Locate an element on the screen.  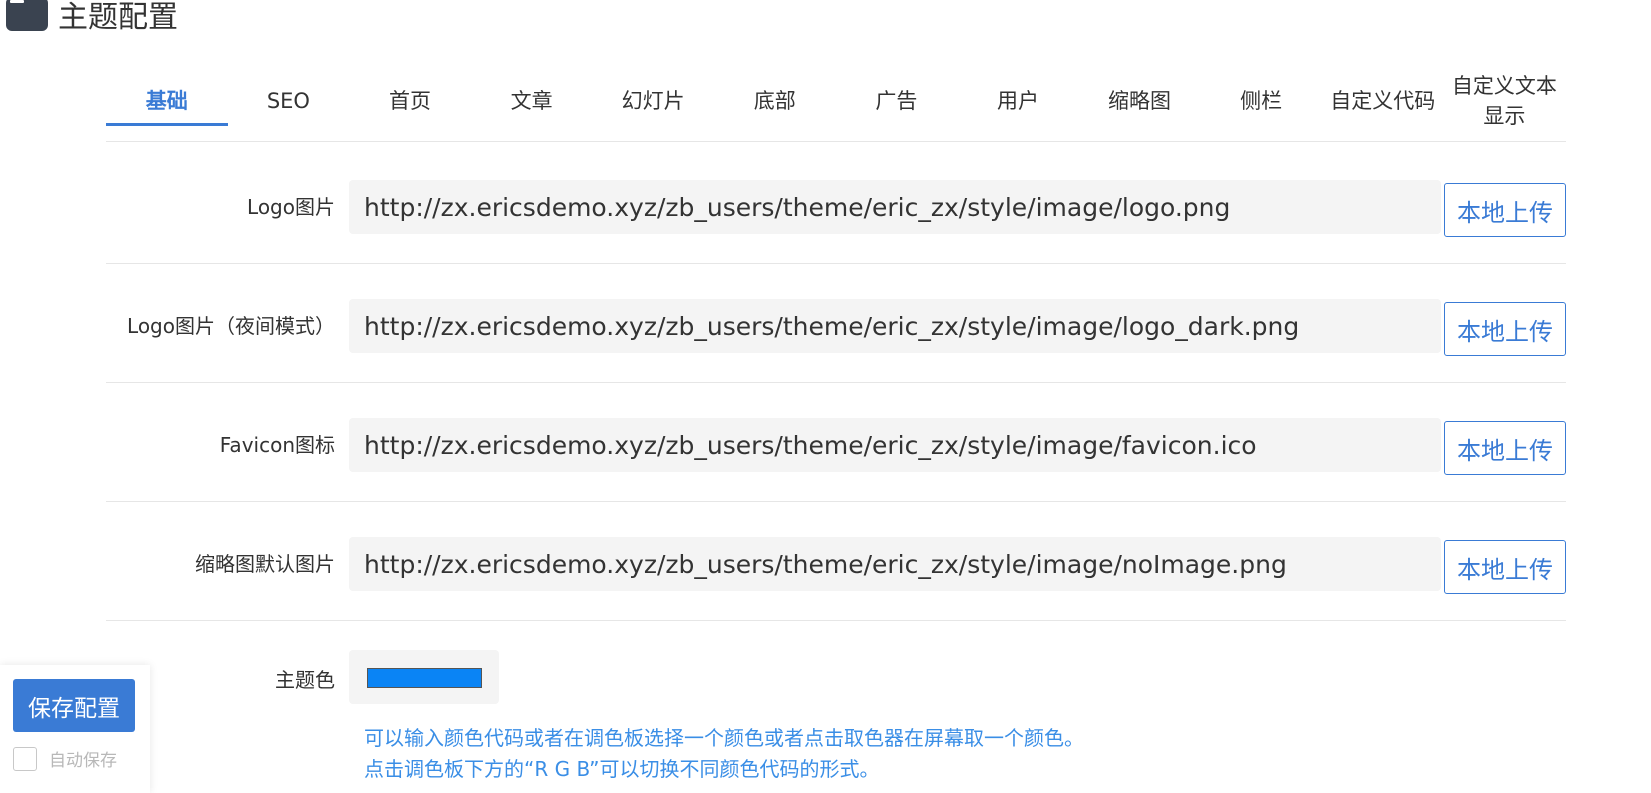
upload-thumbnail-button: 本地上传 is located at coordinates (1505, 567).